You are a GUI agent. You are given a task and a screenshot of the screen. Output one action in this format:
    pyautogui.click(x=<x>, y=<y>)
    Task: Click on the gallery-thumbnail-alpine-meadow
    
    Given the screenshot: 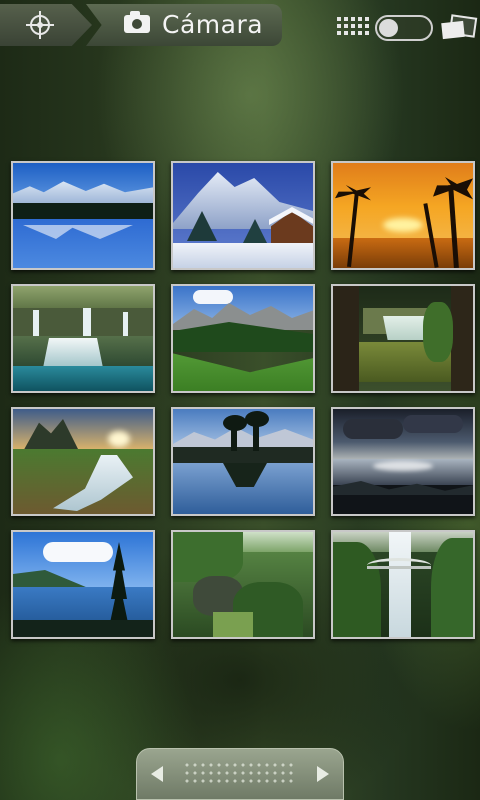 What is the action you would take?
    pyautogui.click(x=243, y=338)
    